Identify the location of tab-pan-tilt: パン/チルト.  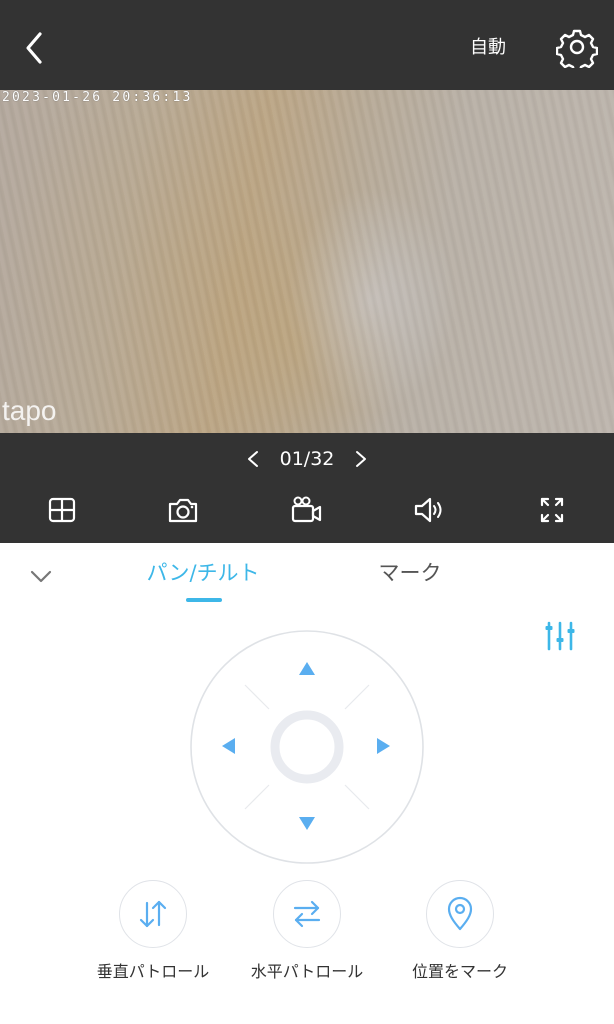
(203, 573).